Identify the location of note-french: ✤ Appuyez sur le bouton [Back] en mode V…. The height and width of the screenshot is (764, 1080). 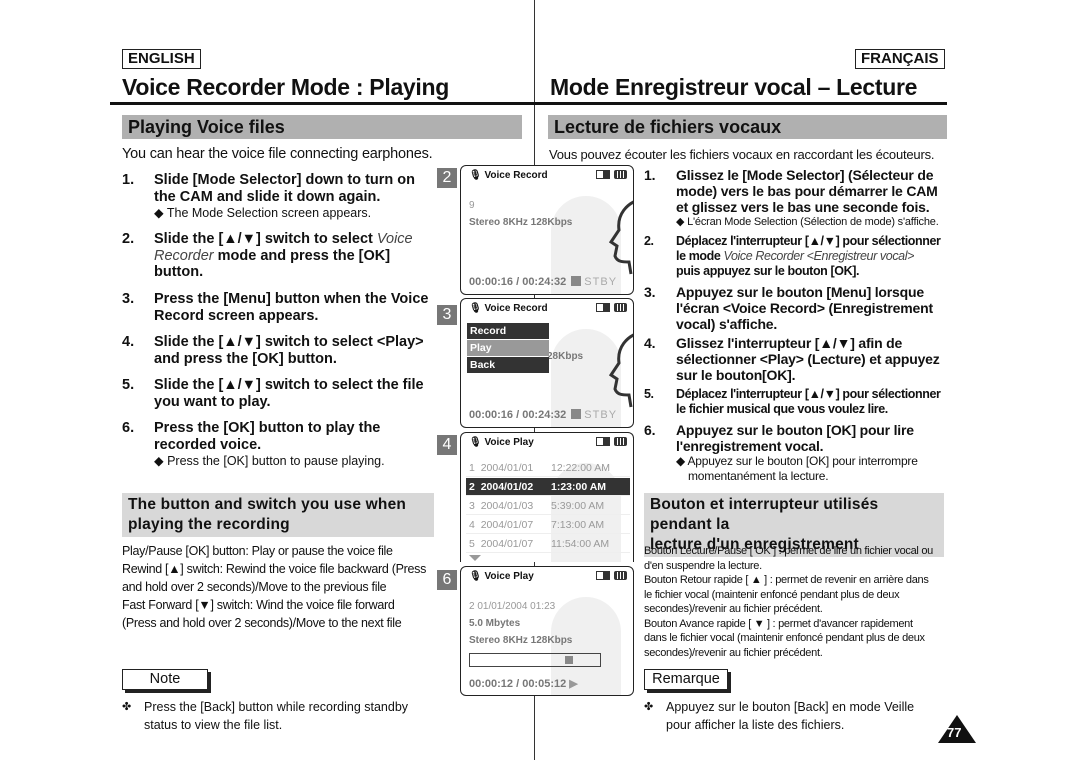
(794, 716).